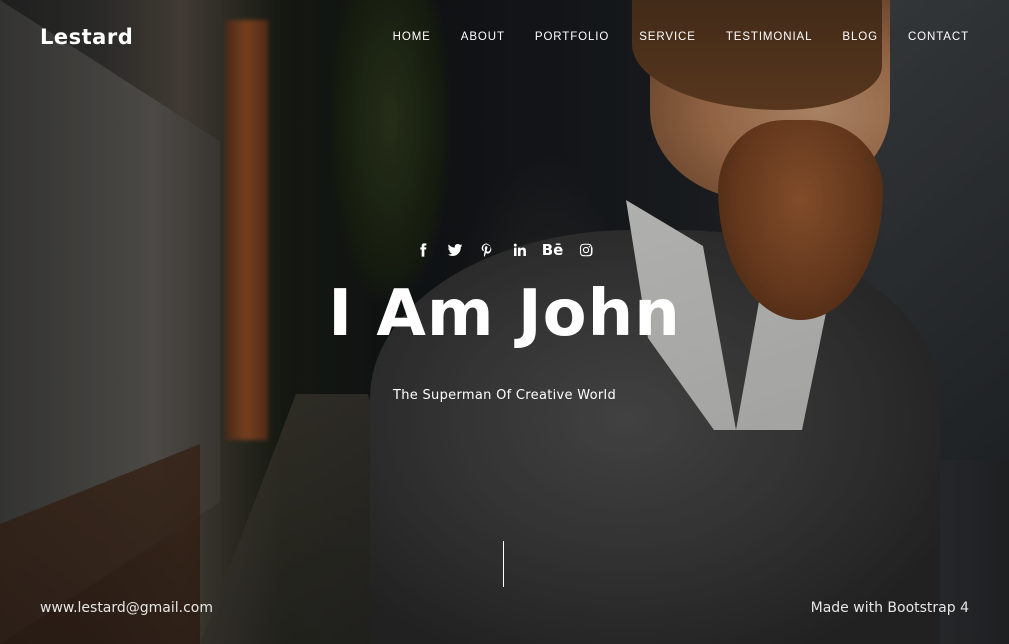 The image size is (1009, 644). What do you see at coordinates (483, 37) in the screenshot?
I see `nav-about: ABOUT` at bounding box center [483, 37].